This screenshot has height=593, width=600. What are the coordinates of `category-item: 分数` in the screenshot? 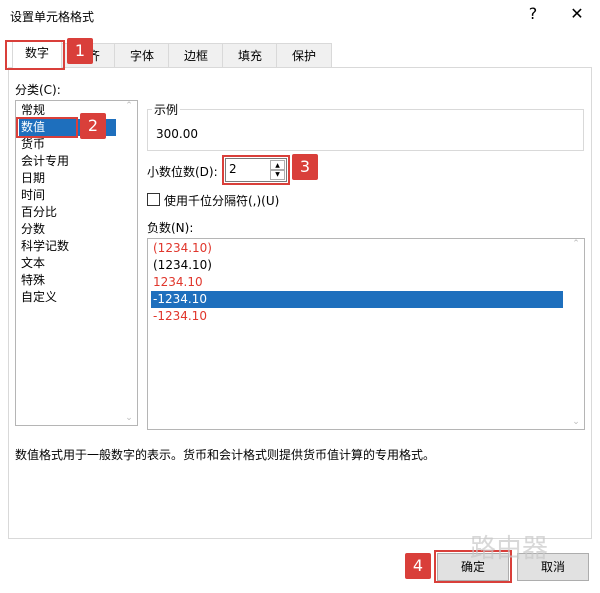 It's located at (32, 229).